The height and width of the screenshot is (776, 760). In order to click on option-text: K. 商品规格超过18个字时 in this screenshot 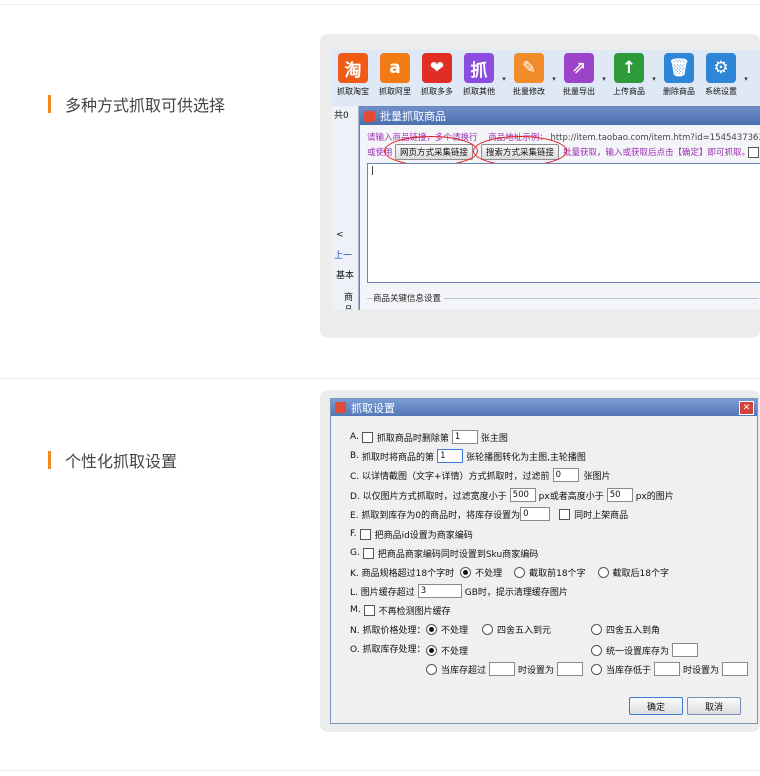, I will do `click(402, 573)`.